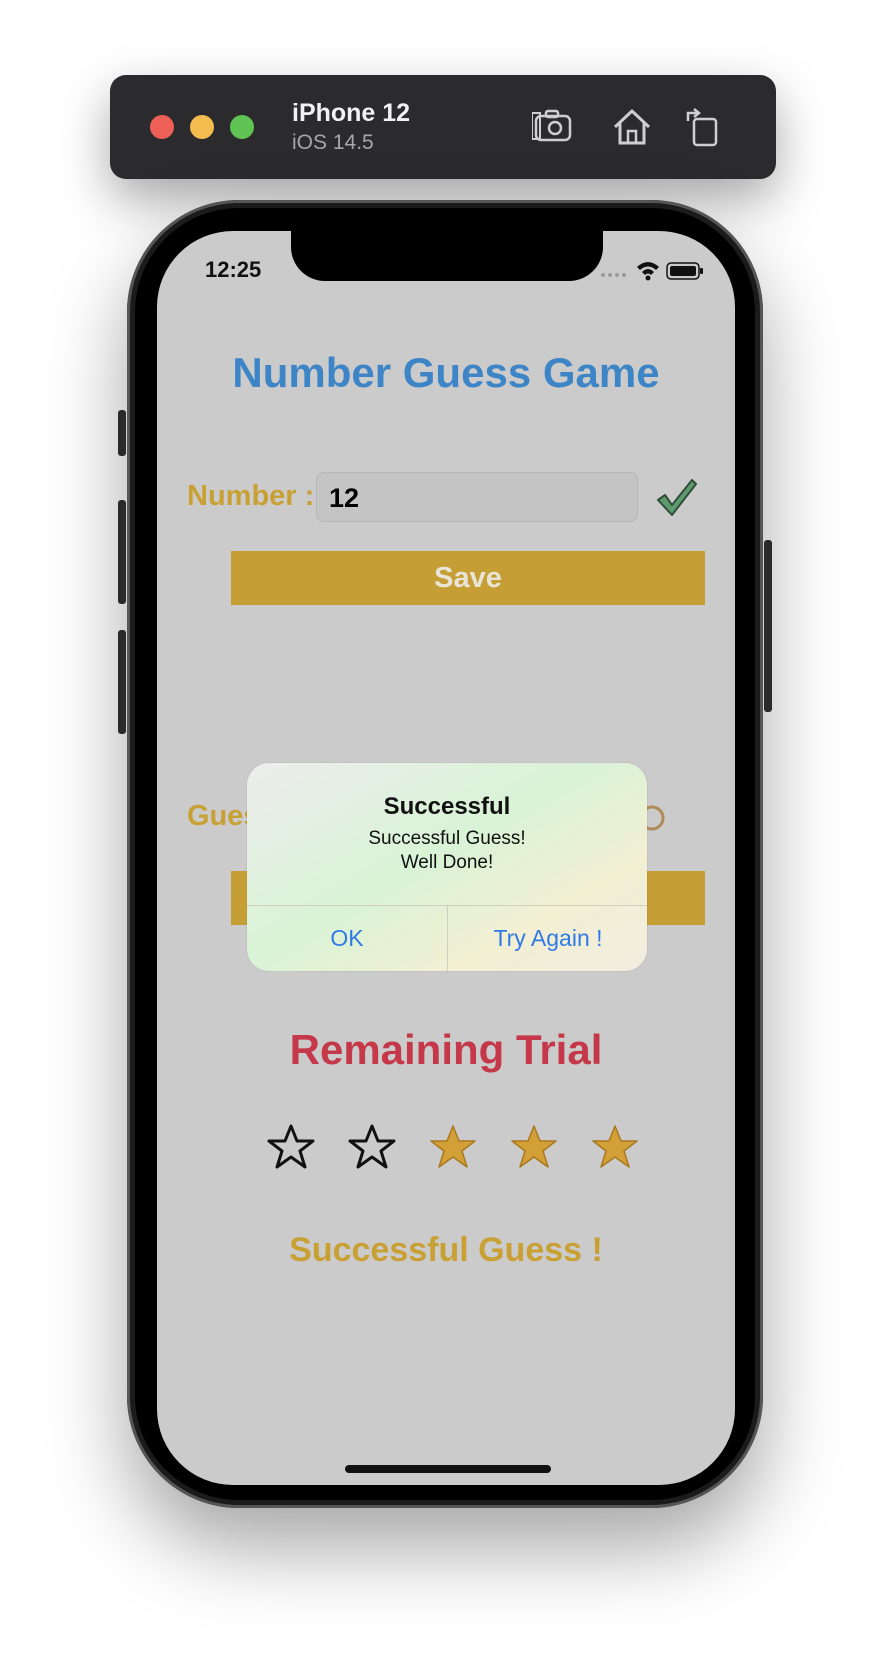 This screenshot has width=894, height=1664. Describe the element at coordinates (447, 806) in the screenshot. I see `alert-title: Successful` at that location.